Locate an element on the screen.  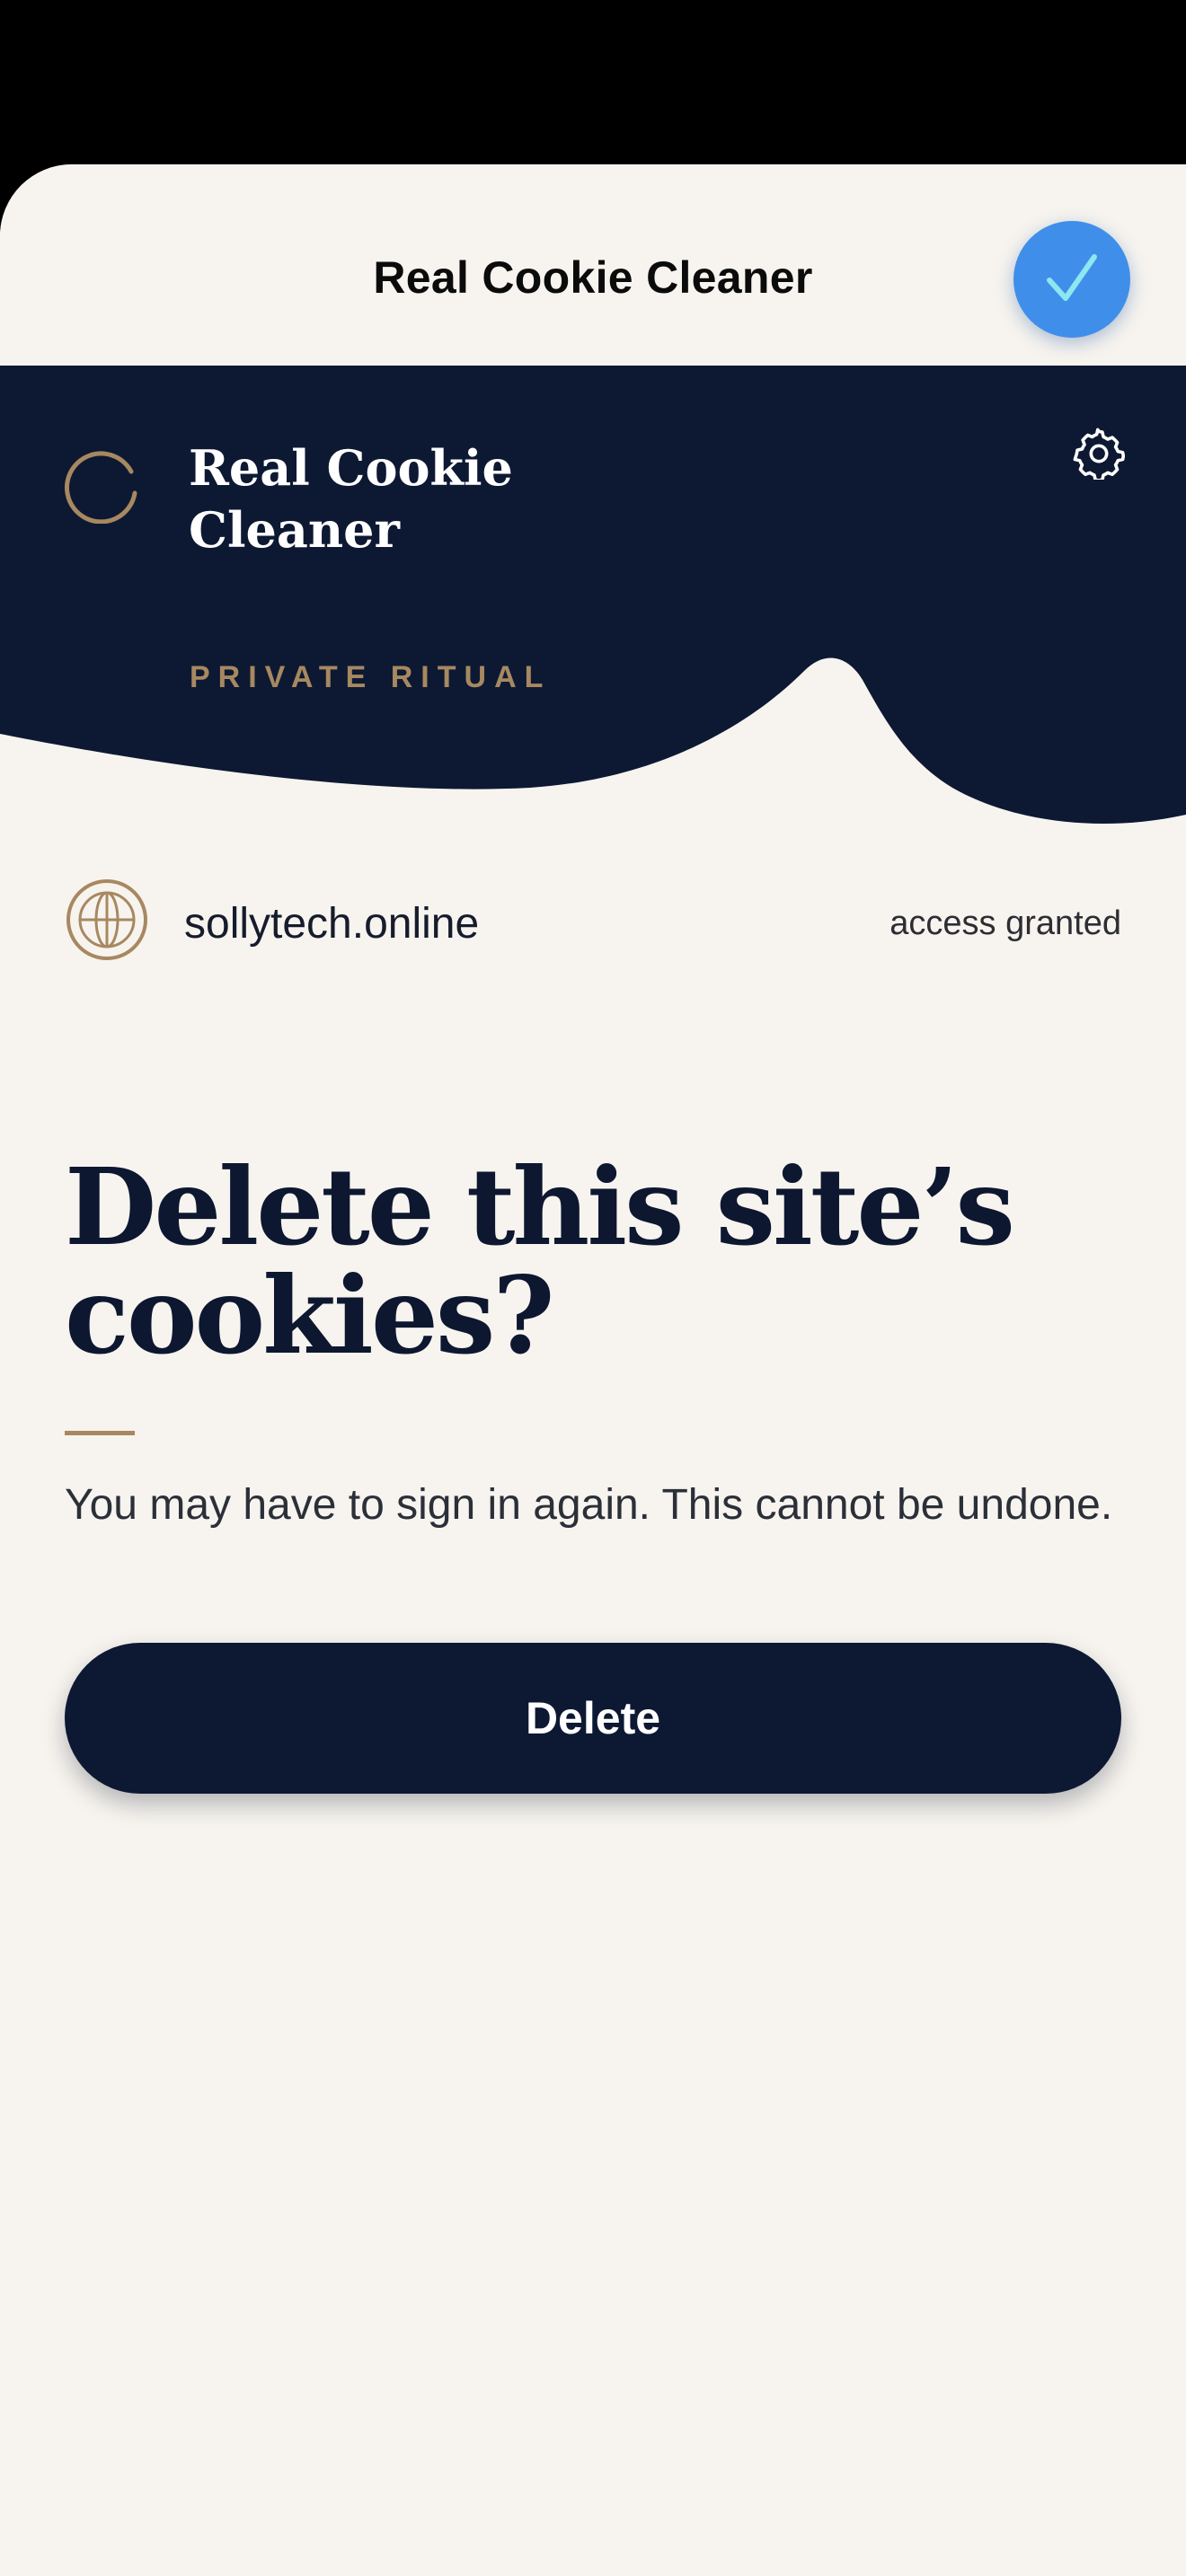
site-row: sollytech.online access granted is located at coordinates (593, 921).